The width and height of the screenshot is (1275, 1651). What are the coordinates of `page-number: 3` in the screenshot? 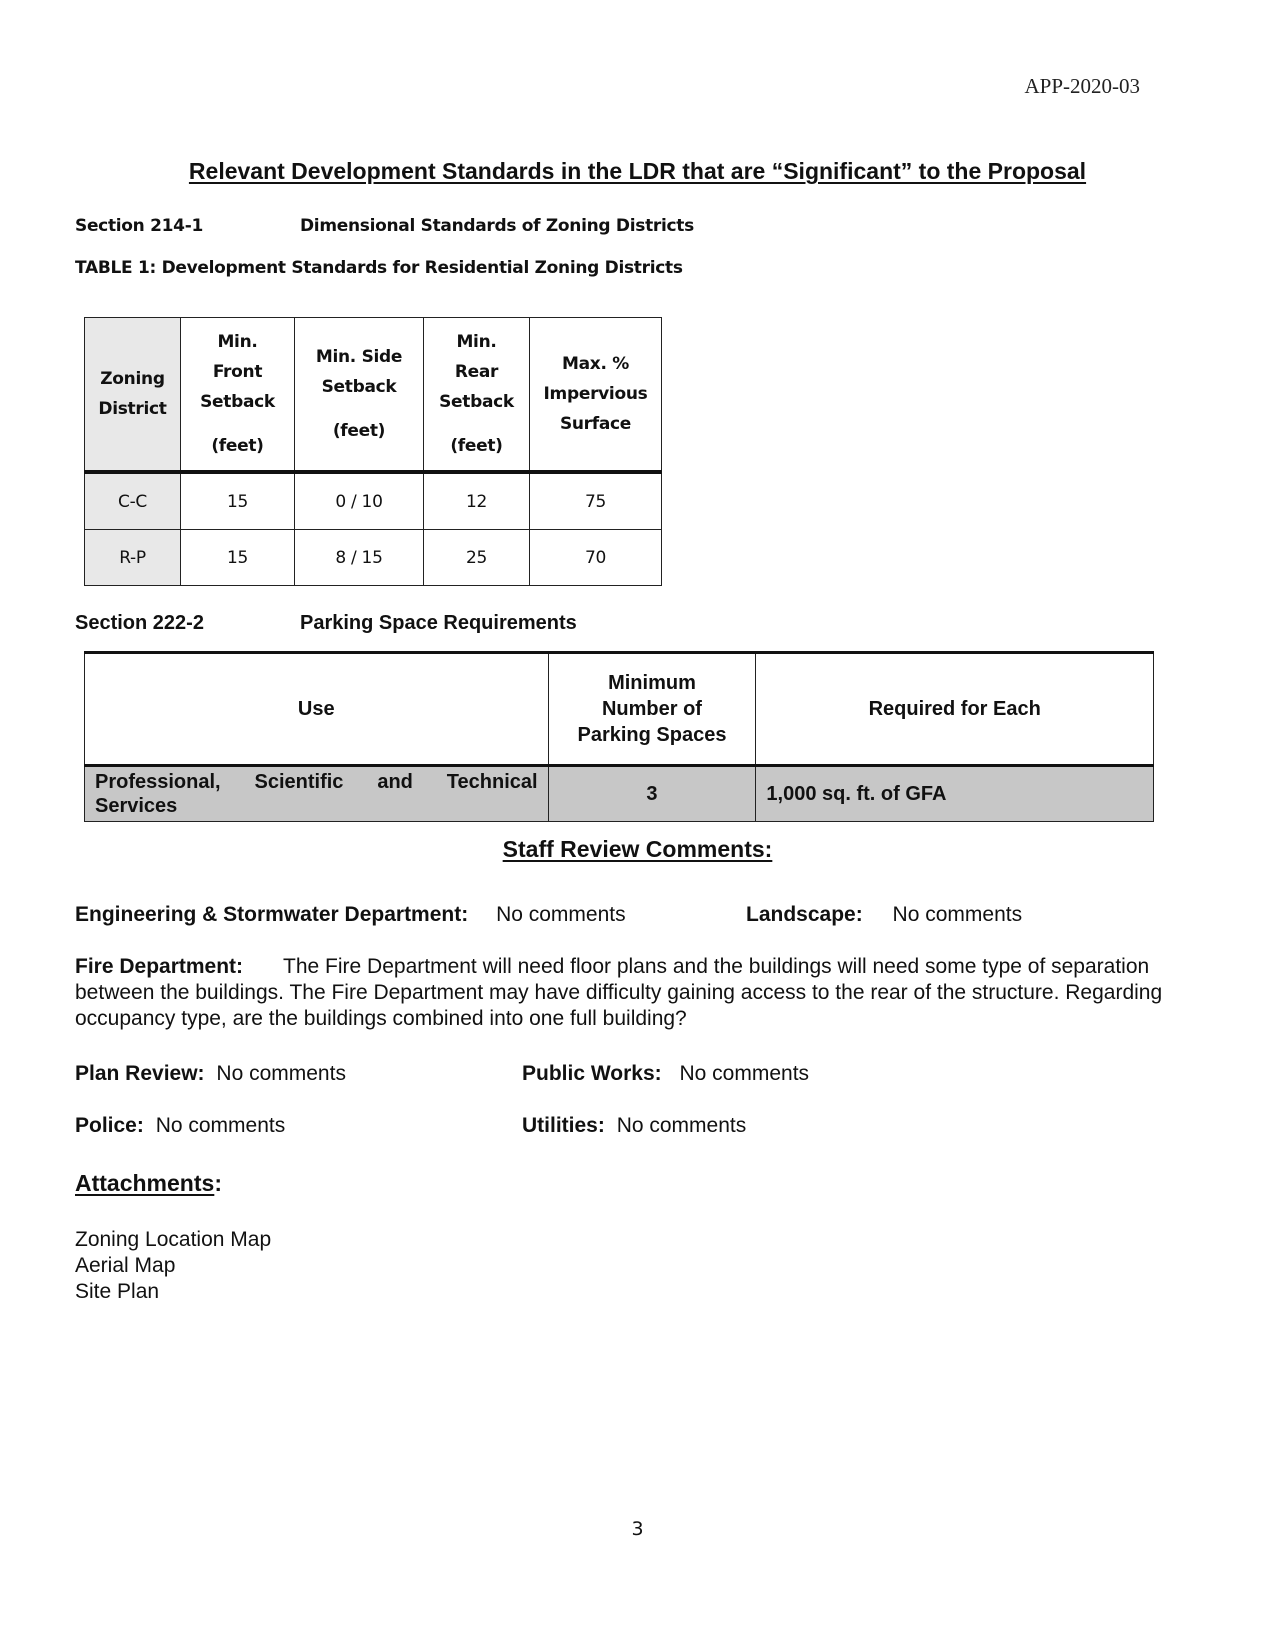 It's located at (637, 1529).